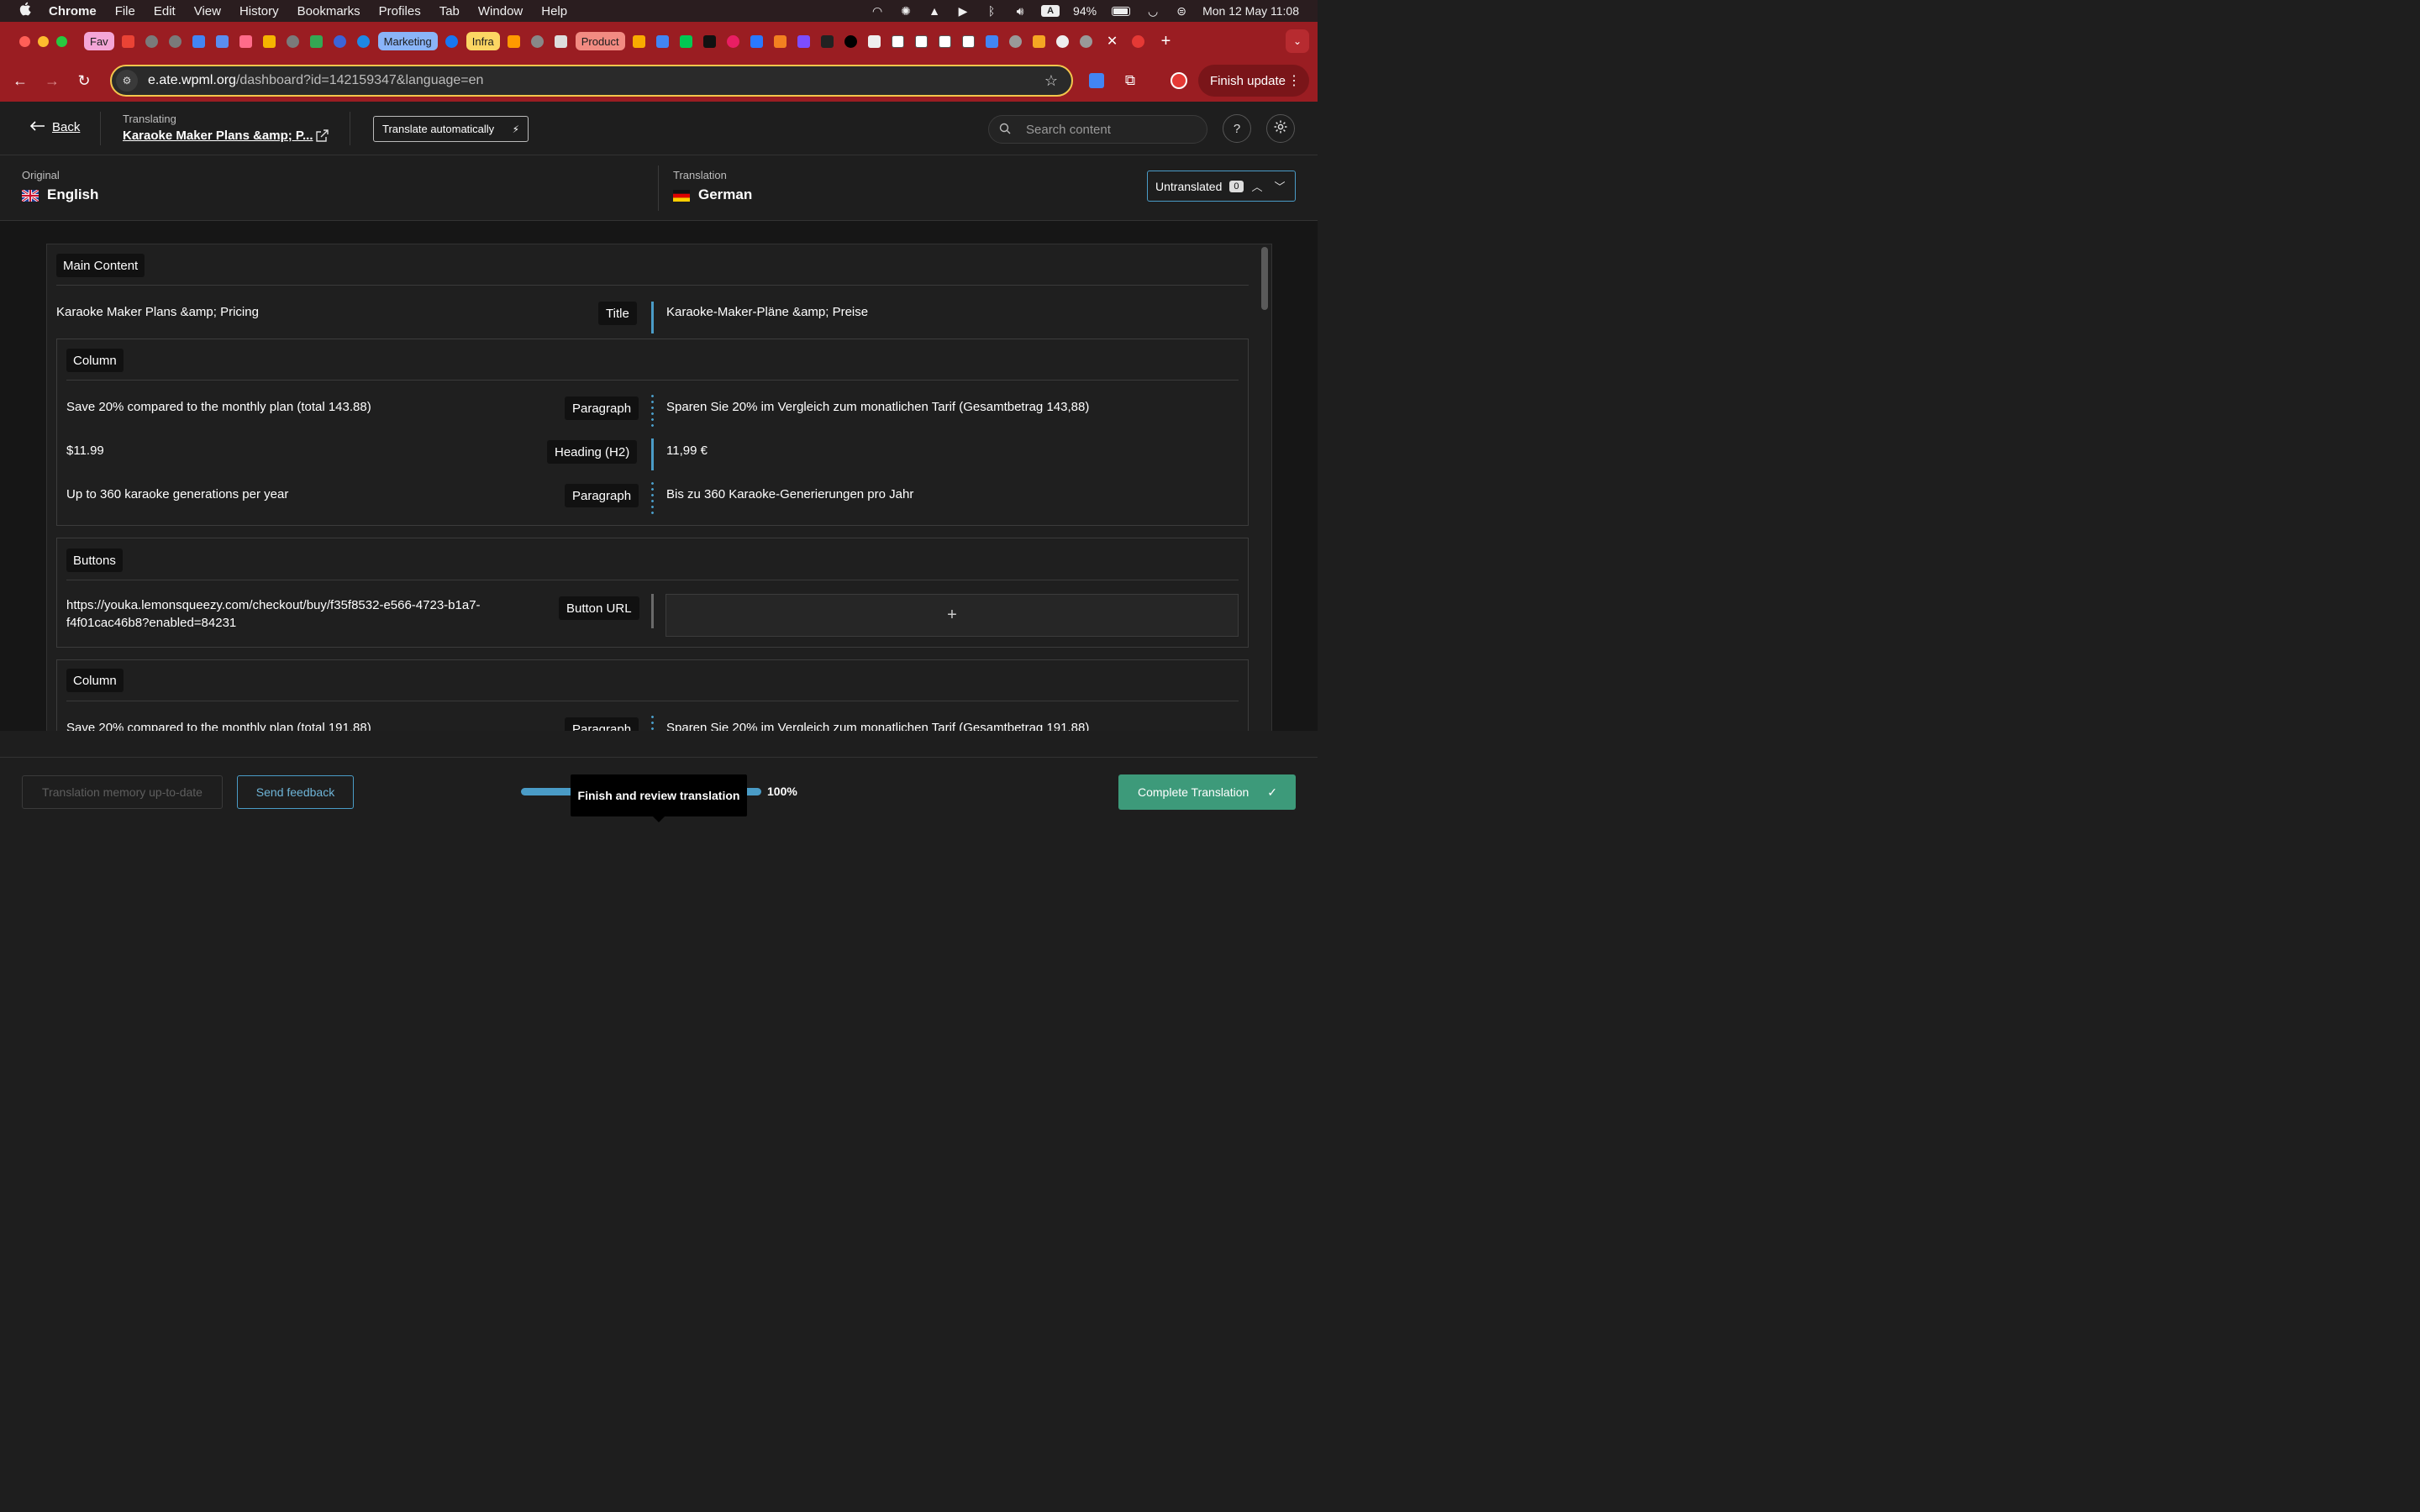 The width and height of the screenshot is (2420, 1512). Describe the element at coordinates (259, 11) in the screenshot. I see `menu-history: History` at that location.